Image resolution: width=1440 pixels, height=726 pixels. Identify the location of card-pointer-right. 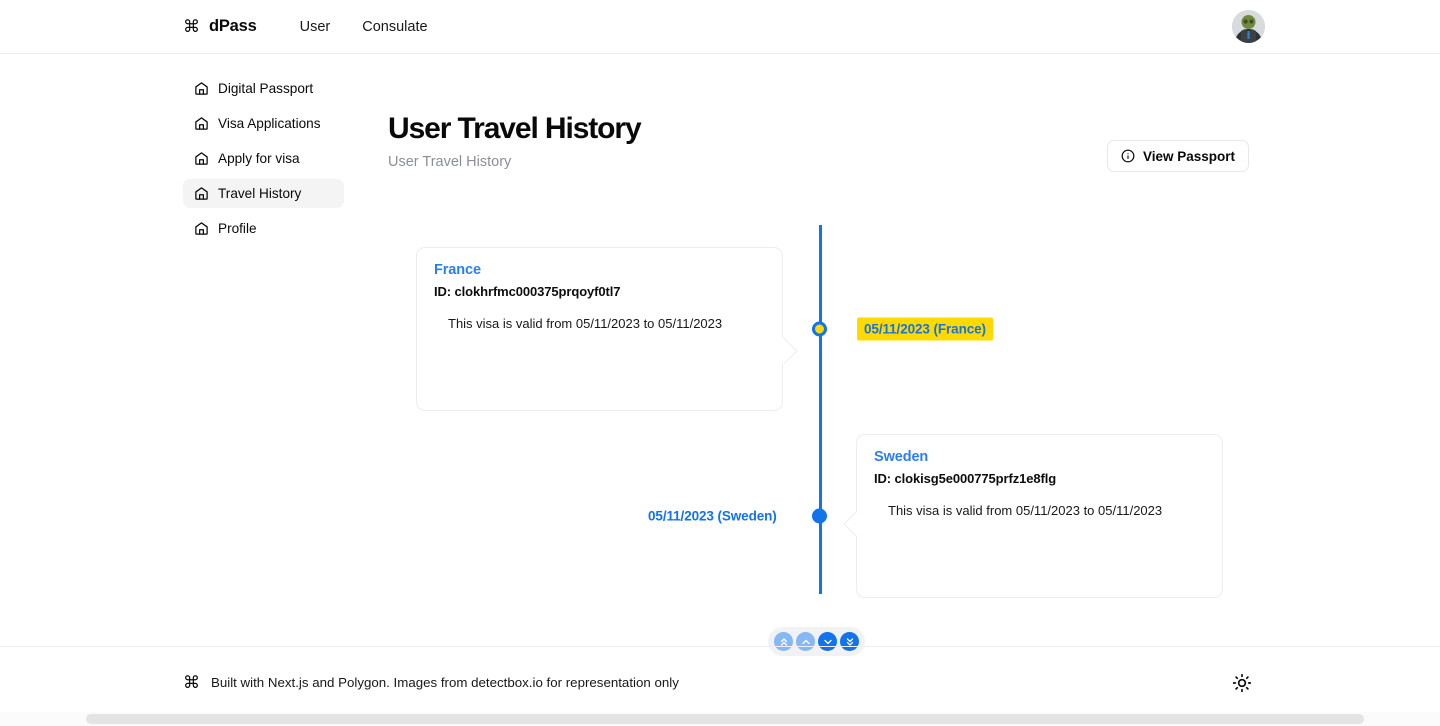
(790, 350).